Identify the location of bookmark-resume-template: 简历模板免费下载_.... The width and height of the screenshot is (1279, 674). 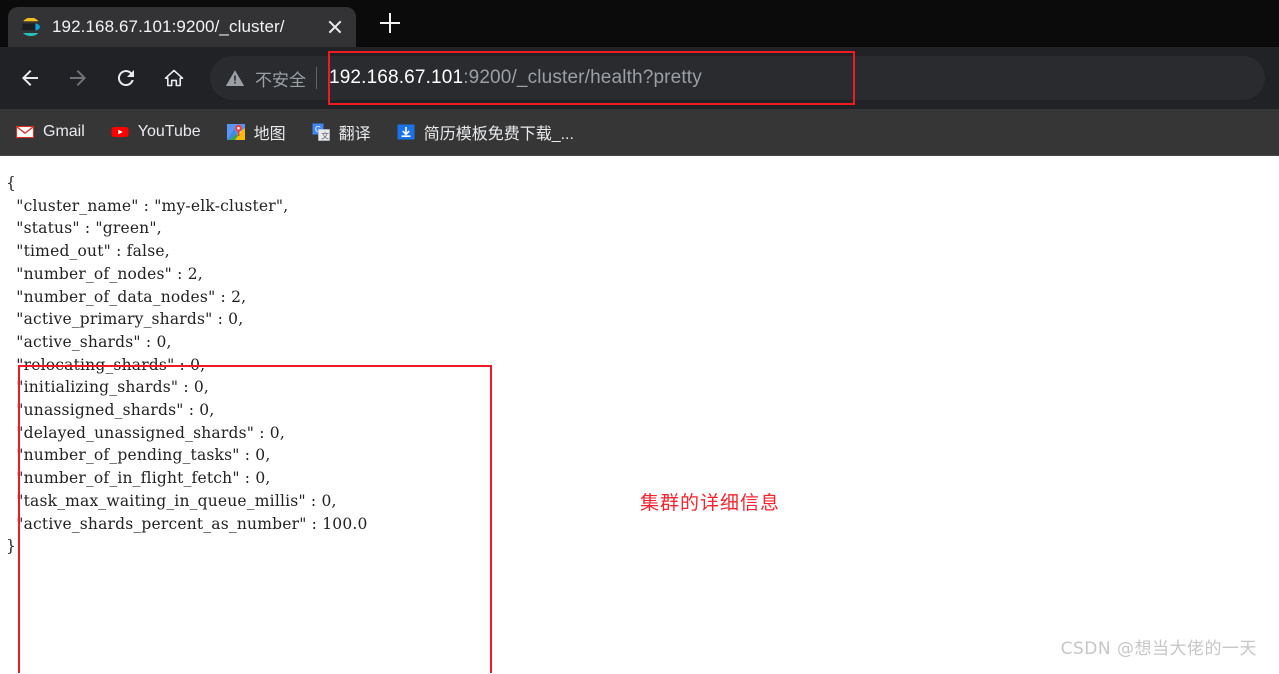
(485, 132).